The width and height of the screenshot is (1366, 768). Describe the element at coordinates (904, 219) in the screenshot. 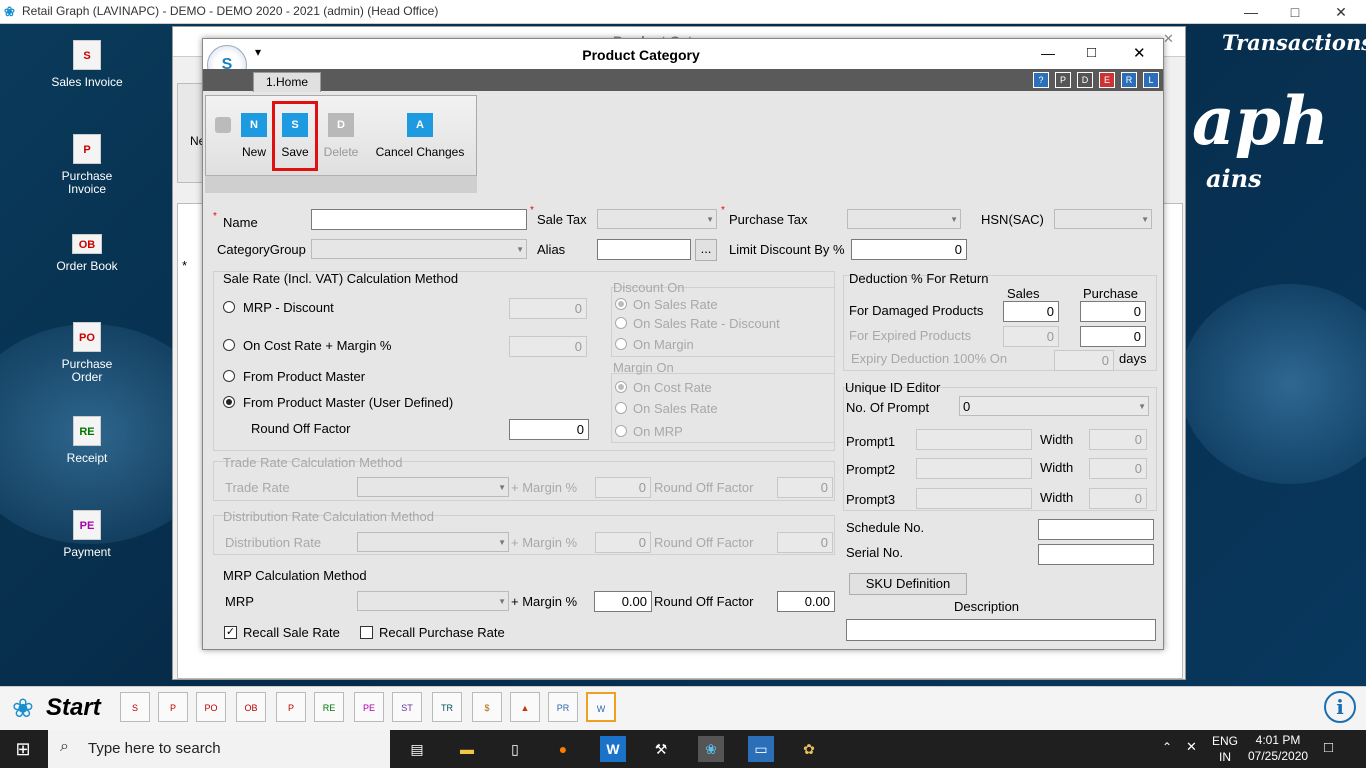

I see `purchase-tax-select: ▼` at that location.